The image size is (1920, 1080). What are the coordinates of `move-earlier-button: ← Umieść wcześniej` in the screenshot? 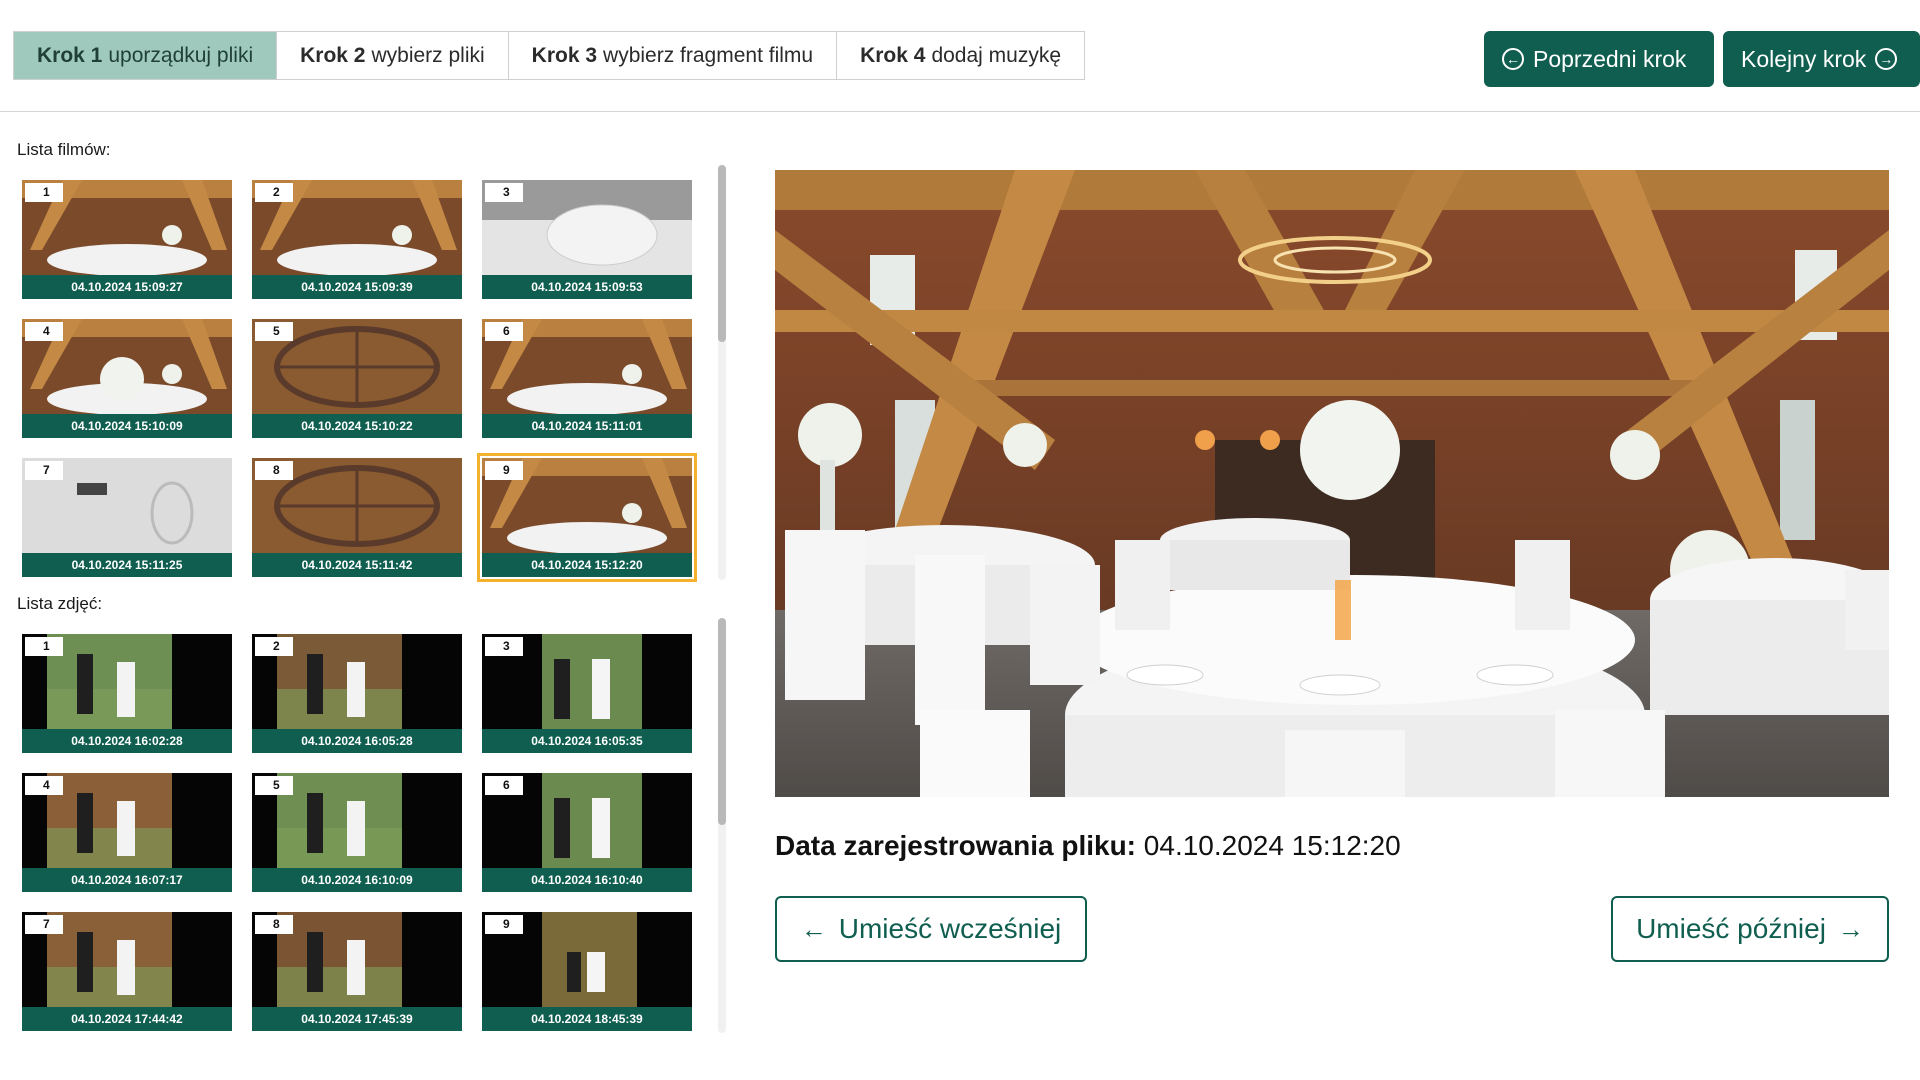 It's located at (931, 929).